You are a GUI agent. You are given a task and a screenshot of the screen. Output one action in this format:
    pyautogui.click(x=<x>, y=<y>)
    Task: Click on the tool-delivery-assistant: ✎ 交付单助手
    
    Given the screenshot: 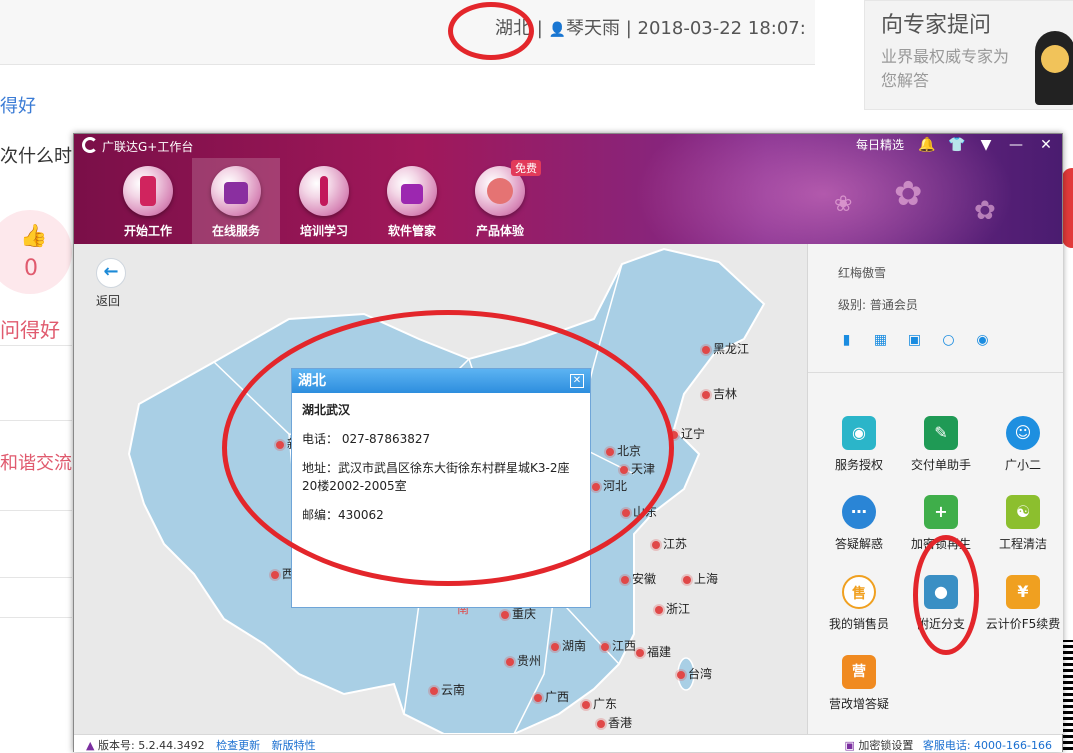 What is the action you would take?
    pyautogui.click(x=941, y=444)
    